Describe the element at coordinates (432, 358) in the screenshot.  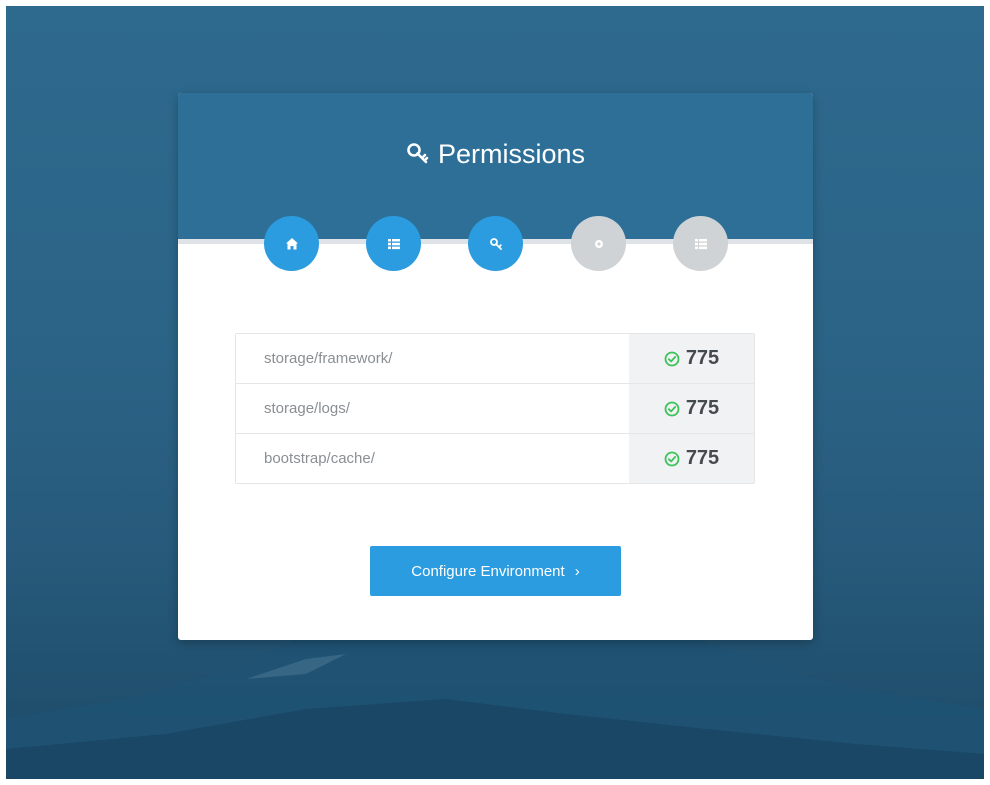
I see `permission-path: storage/framework/` at that location.